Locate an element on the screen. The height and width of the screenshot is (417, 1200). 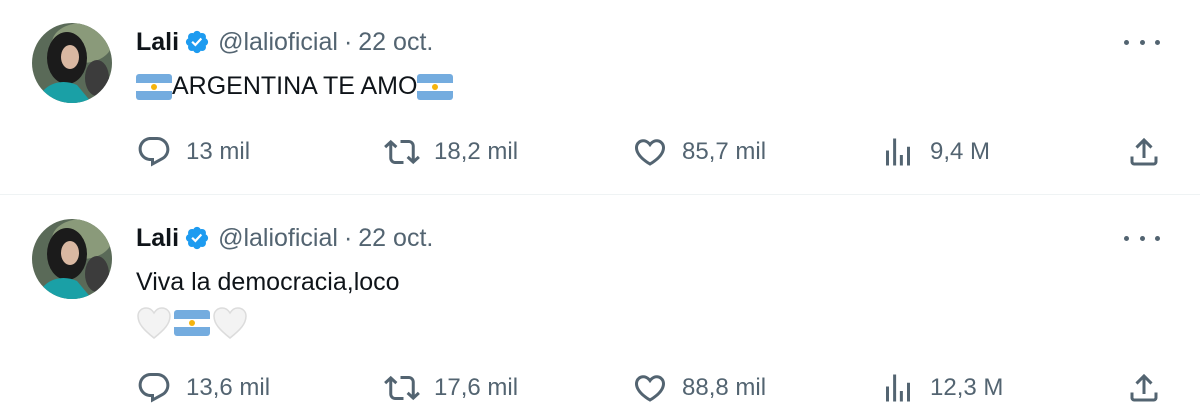
tweet-actions: 13 mil 18,2 mil 85,7 mil 9,4 M is located at coordinates (600, 152).